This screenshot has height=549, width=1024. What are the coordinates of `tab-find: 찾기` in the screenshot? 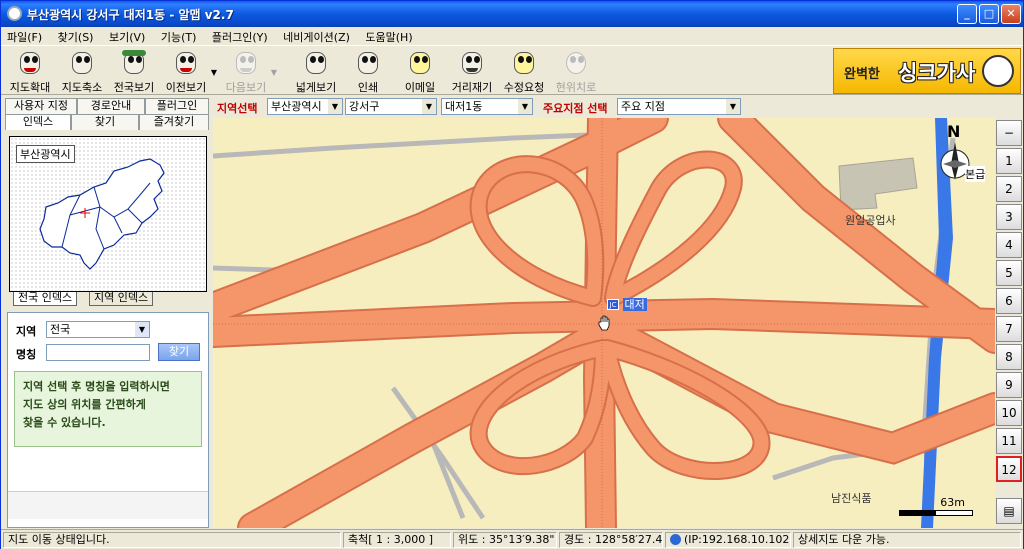 It's located at (105, 122).